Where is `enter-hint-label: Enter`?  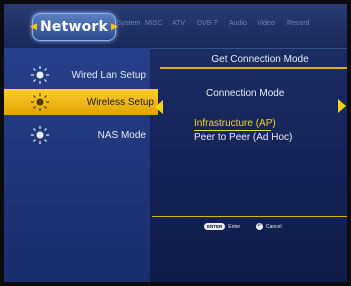 enter-hint-label: Enter is located at coordinates (234, 226).